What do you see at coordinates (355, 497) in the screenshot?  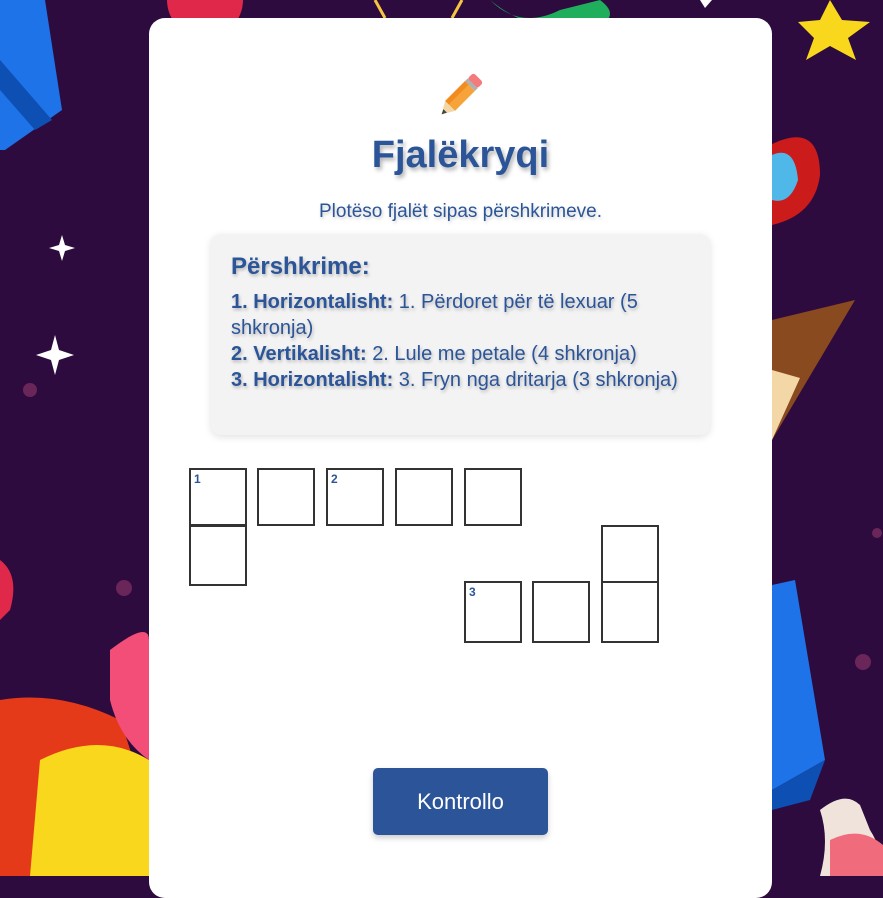 I see `crossword-cell: 2` at bounding box center [355, 497].